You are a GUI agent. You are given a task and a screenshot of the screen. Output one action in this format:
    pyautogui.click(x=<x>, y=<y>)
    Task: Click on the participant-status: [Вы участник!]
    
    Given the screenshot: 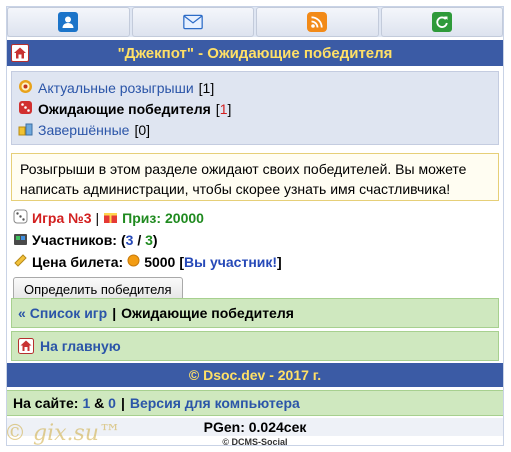 What is the action you would take?
    pyautogui.click(x=230, y=262)
    